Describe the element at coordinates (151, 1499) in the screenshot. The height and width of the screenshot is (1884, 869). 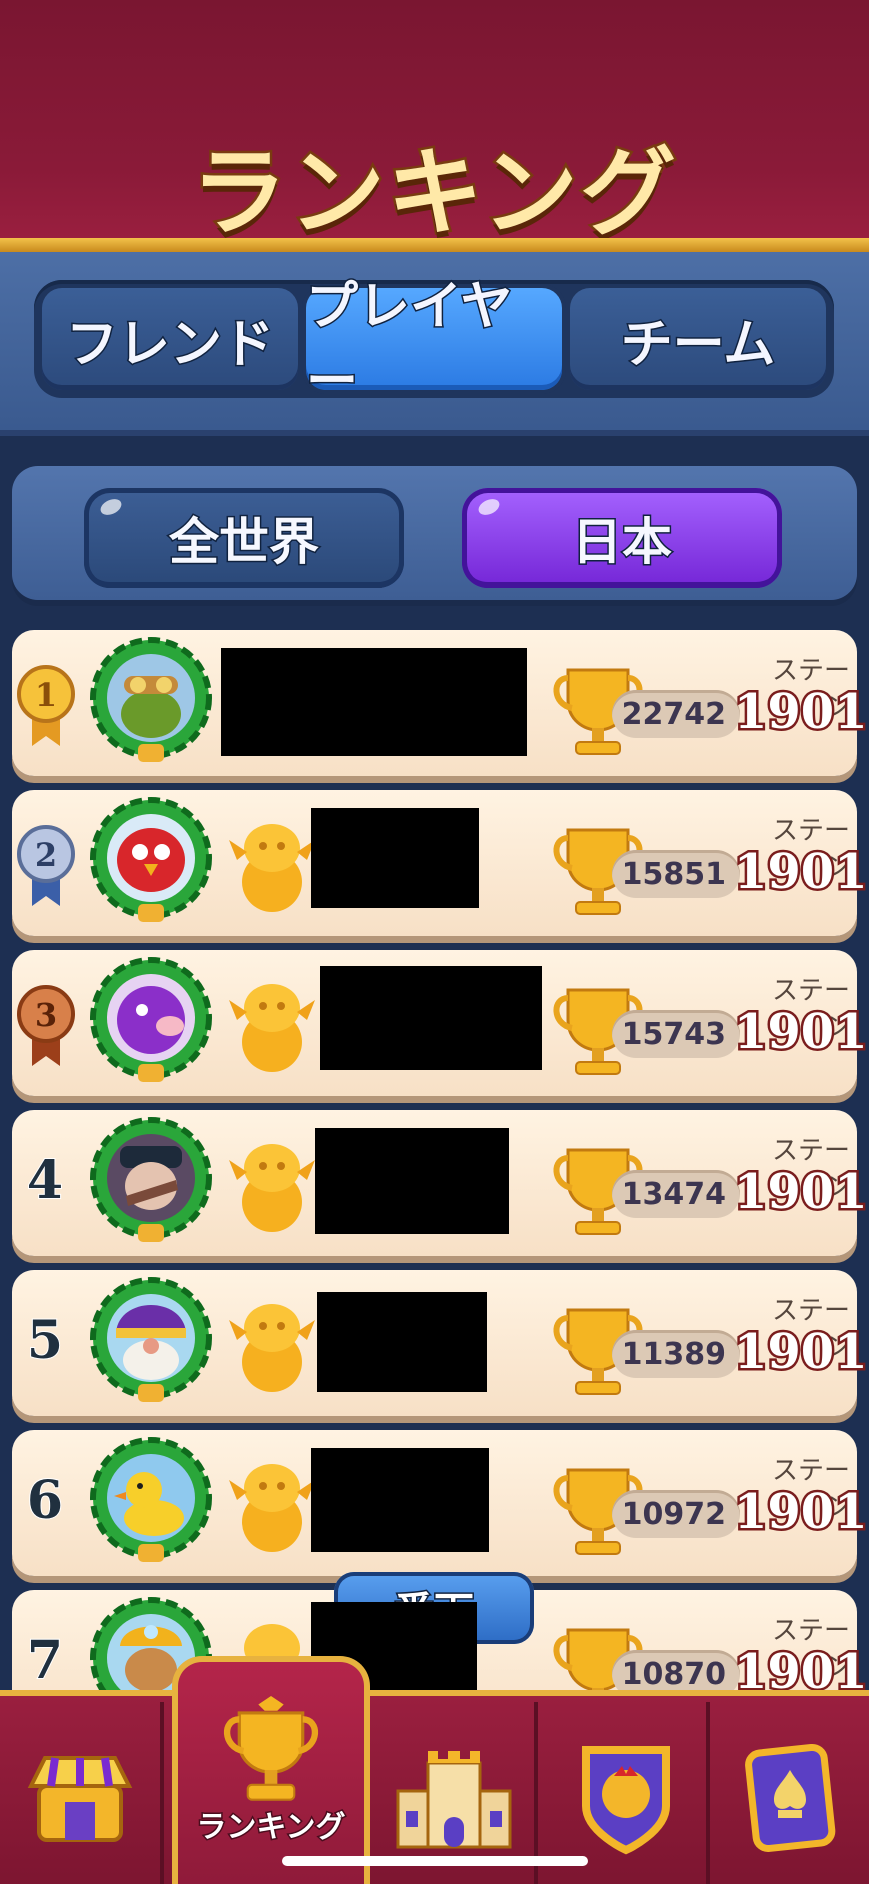
I see `duck-avatar` at that location.